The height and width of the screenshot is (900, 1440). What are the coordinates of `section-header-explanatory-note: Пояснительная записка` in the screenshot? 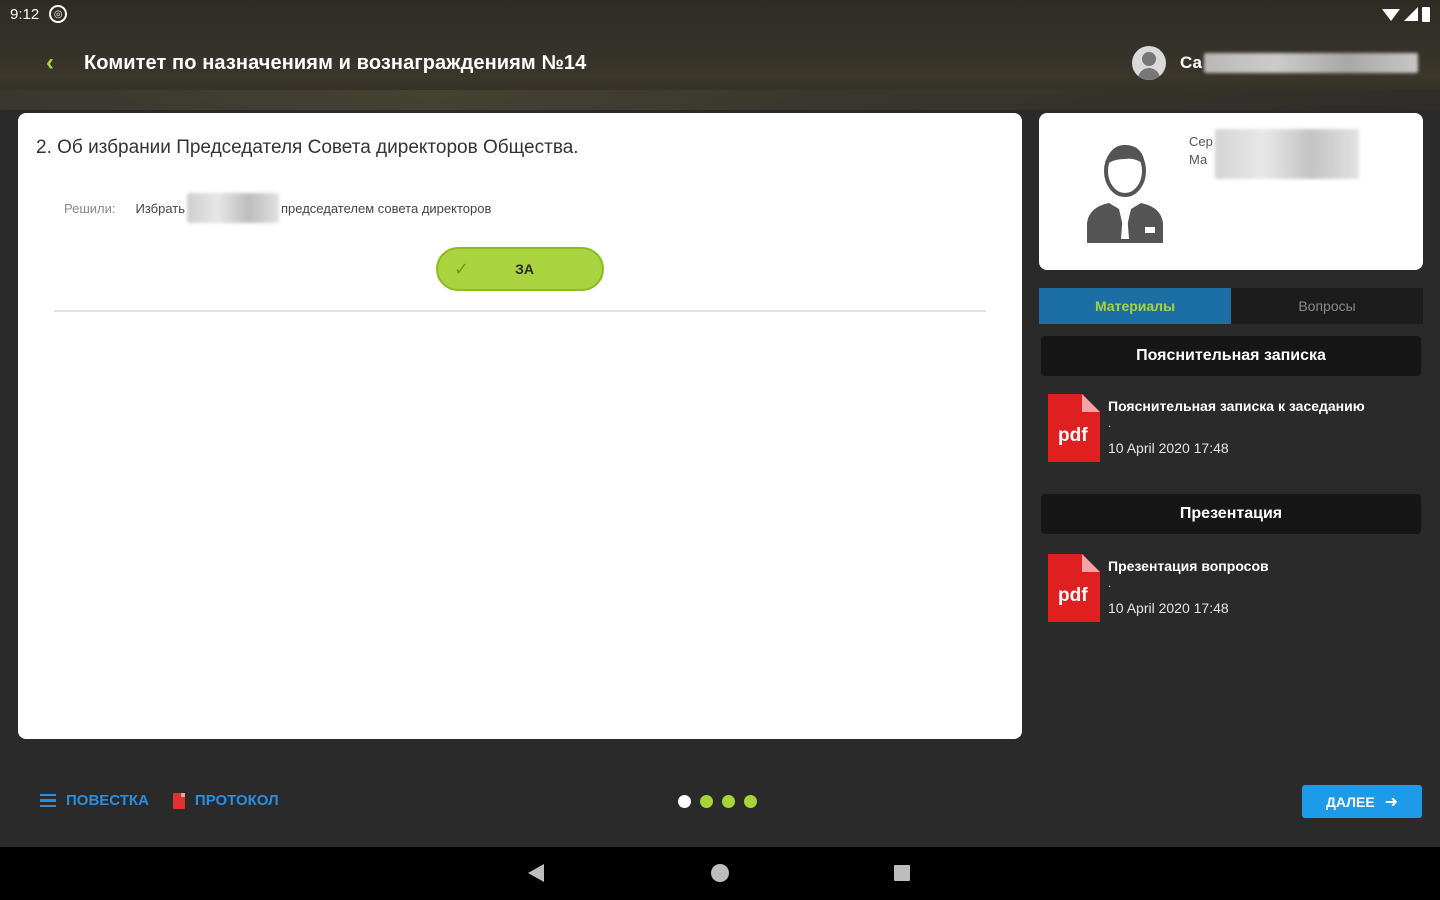 It's located at (1231, 356).